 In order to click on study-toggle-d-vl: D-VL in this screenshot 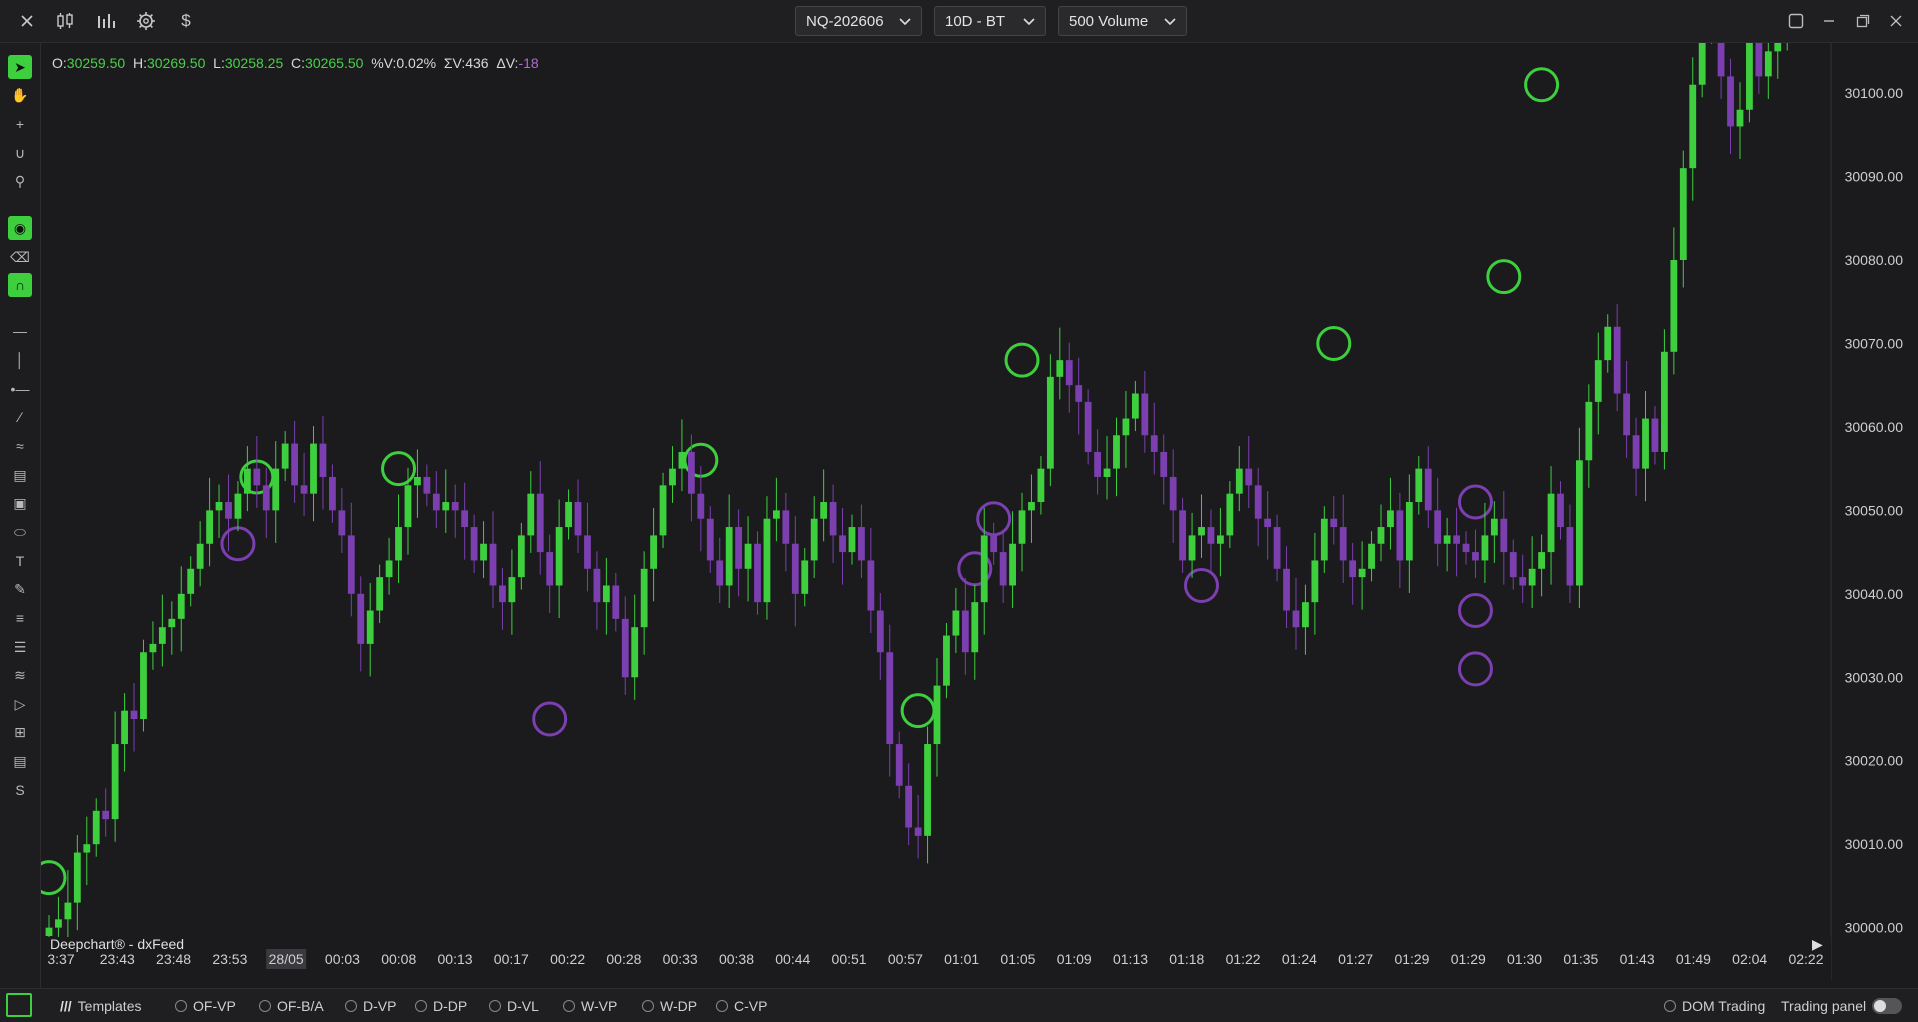, I will do `click(514, 1005)`.